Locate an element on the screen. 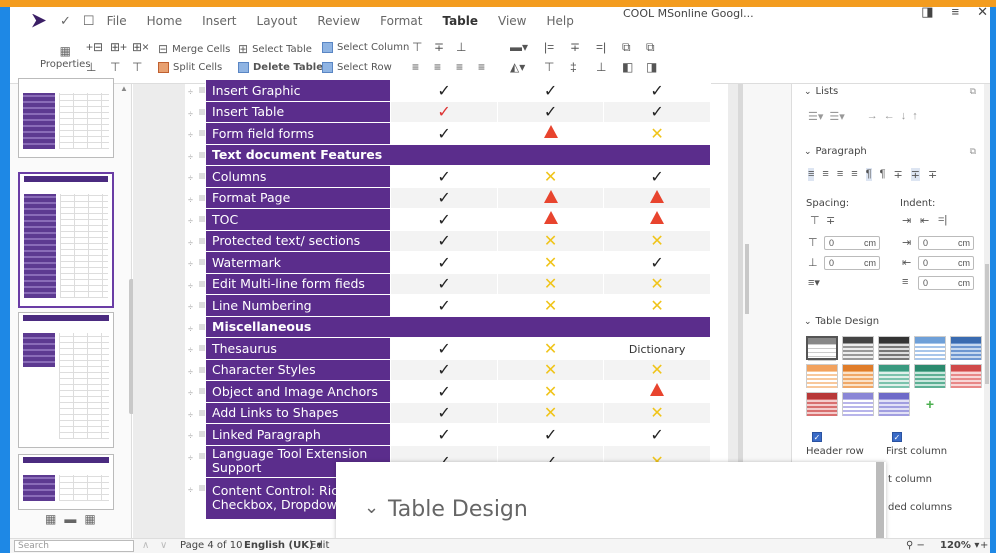 Image resolution: width=996 pixels, height=553 pixels. menu-layout: Layout is located at coordinates (277, 21).